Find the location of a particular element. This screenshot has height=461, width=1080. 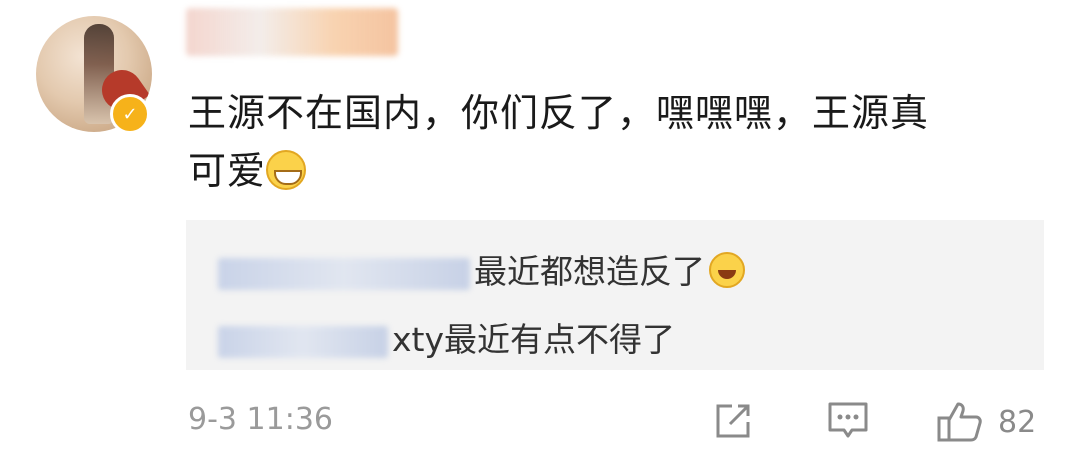

laugh-icon is located at coordinates (727, 270).